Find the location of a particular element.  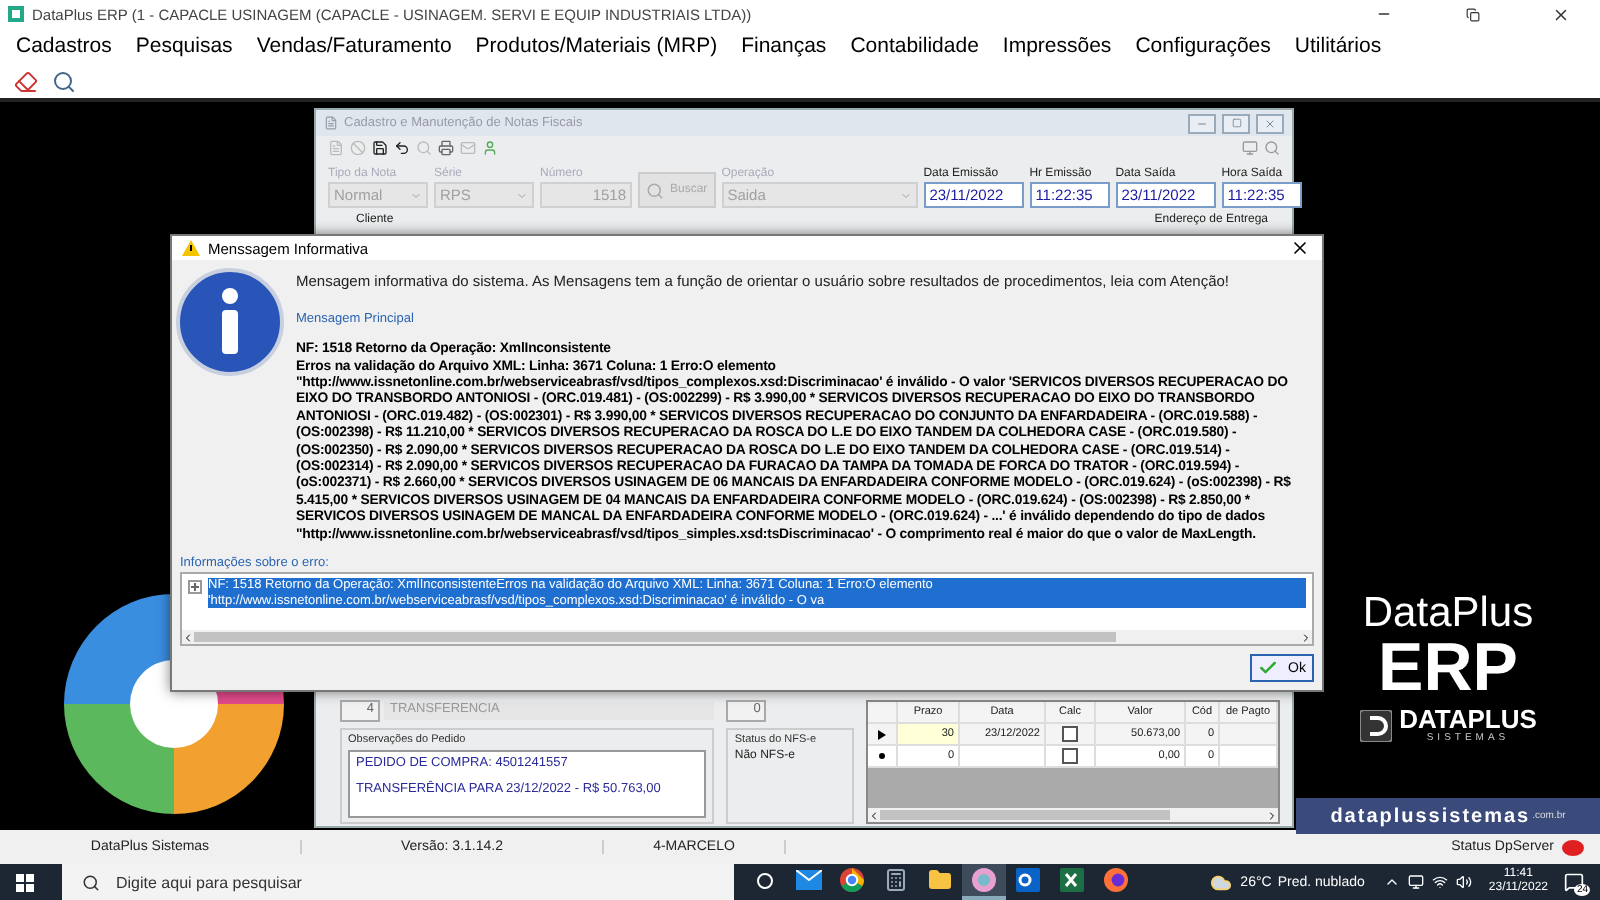

weather-icon is located at coordinates (1221, 882).